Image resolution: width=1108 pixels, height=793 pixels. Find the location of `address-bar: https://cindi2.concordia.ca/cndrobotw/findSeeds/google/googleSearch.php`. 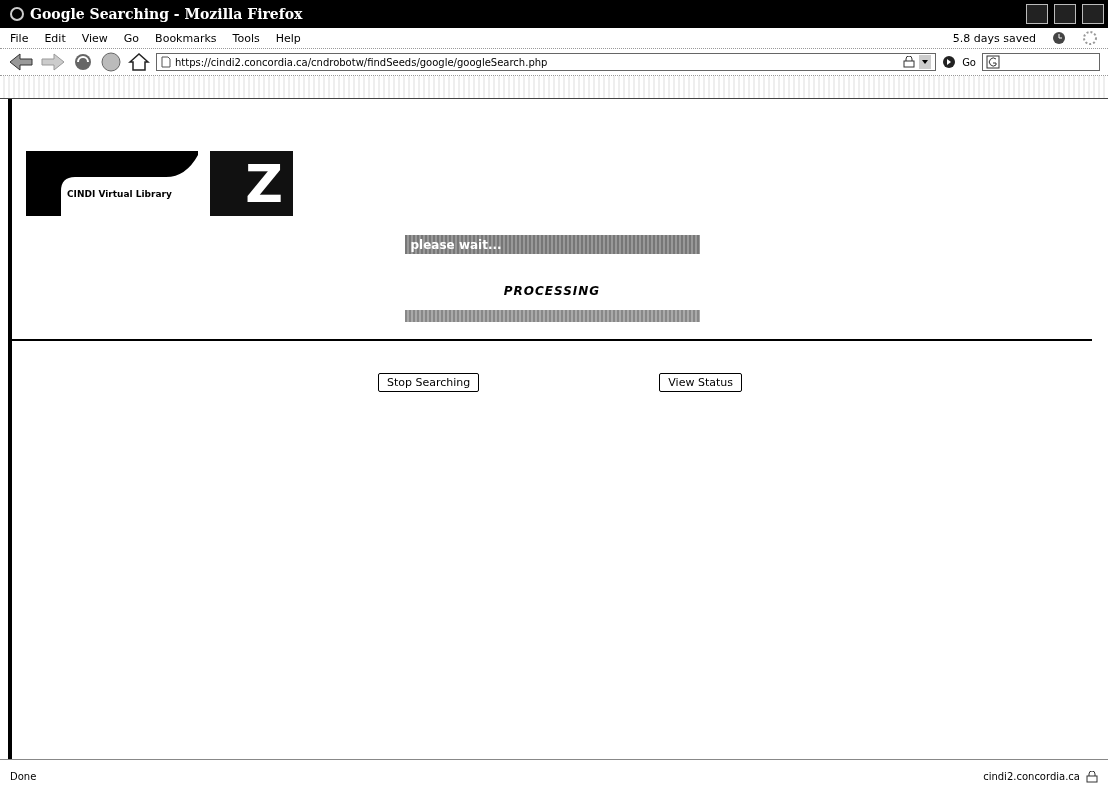

address-bar: https://cindi2.concordia.ca/cndrobotw/findSeeds/google/googleSearch.php is located at coordinates (546, 62).